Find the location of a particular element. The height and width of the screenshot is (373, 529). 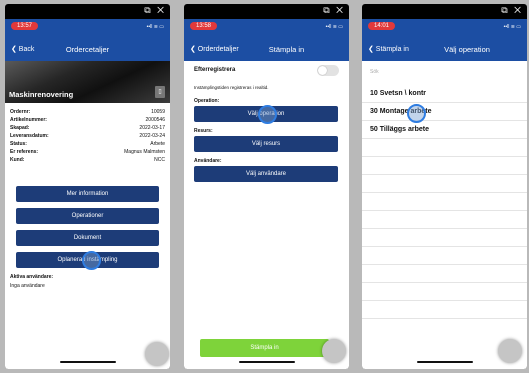

time-pill: 13:58 is located at coordinates (204, 26).